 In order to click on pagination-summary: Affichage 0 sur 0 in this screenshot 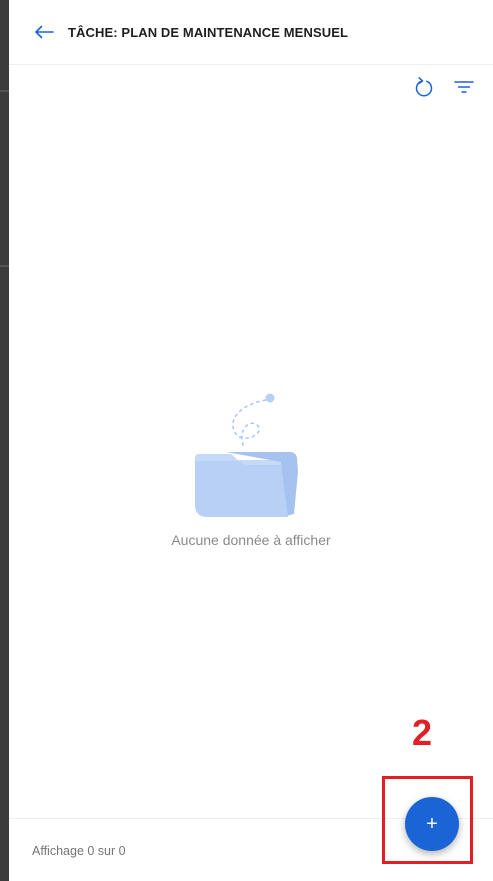, I will do `click(79, 851)`.